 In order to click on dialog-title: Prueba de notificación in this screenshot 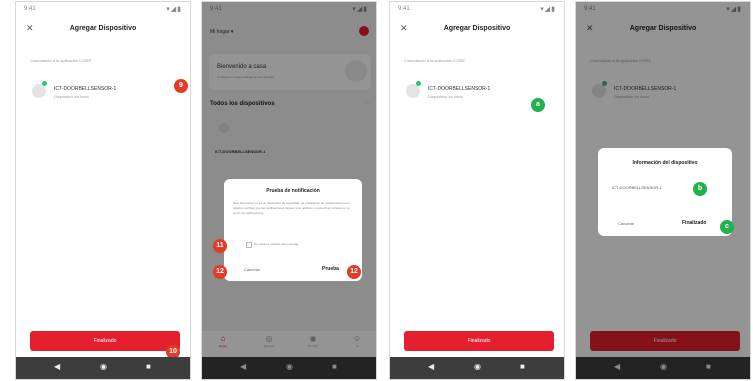, I will do `click(293, 191)`.